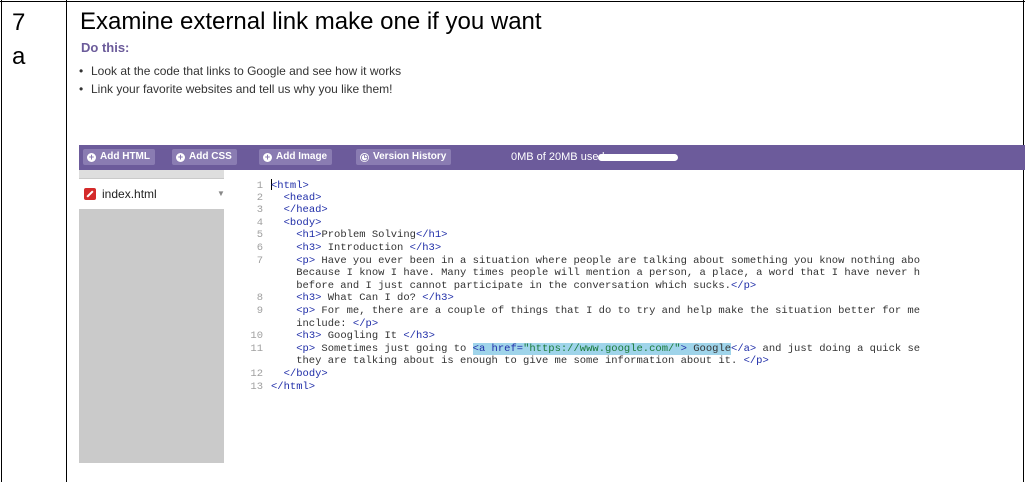 Image resolution: width=1025 pixels, height=482 pixels. I want to click on code-line: include: </p>, so click(584, 324).